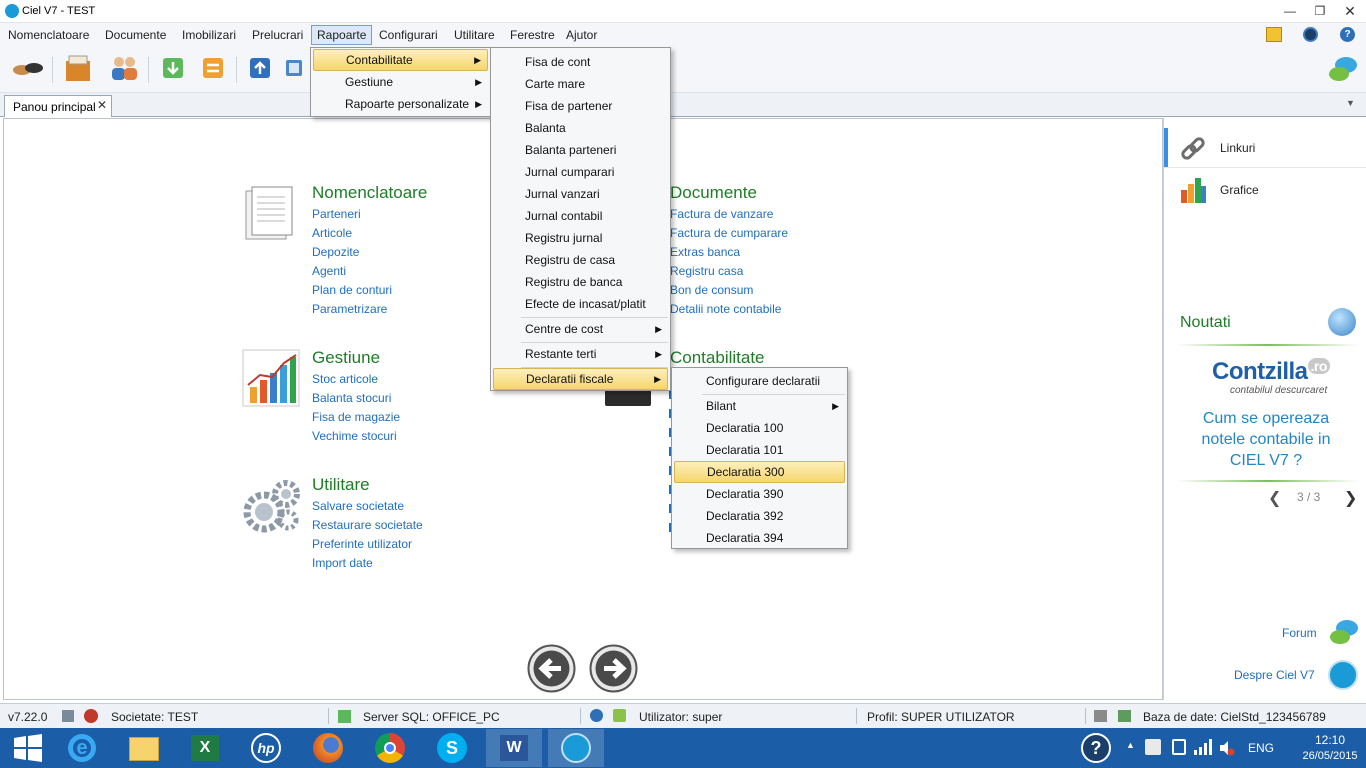 The height and width of the screenshot is (768, 1366). Describe the element at coordinates (1350, 498) in the screenshot. I see `next-arrow-icon: ❯` at that location.